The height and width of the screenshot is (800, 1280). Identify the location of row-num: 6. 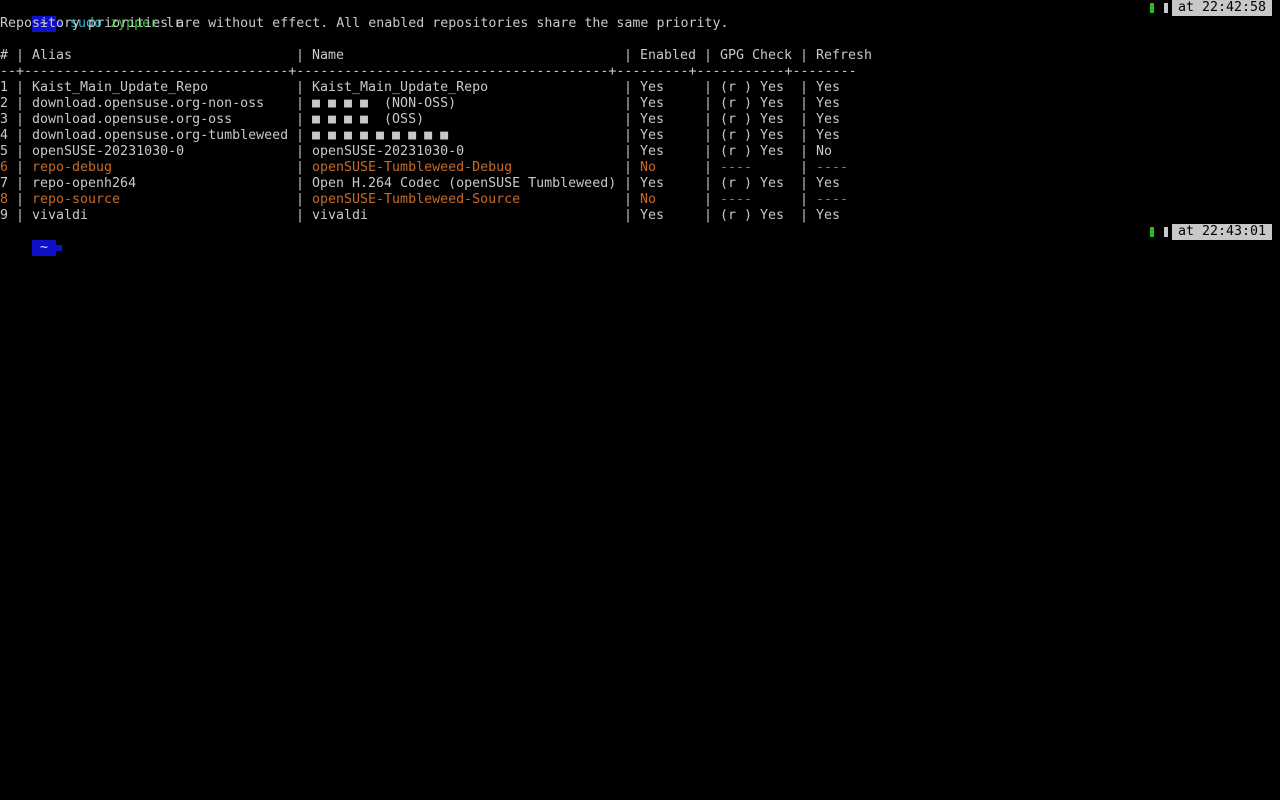
(4, 167).